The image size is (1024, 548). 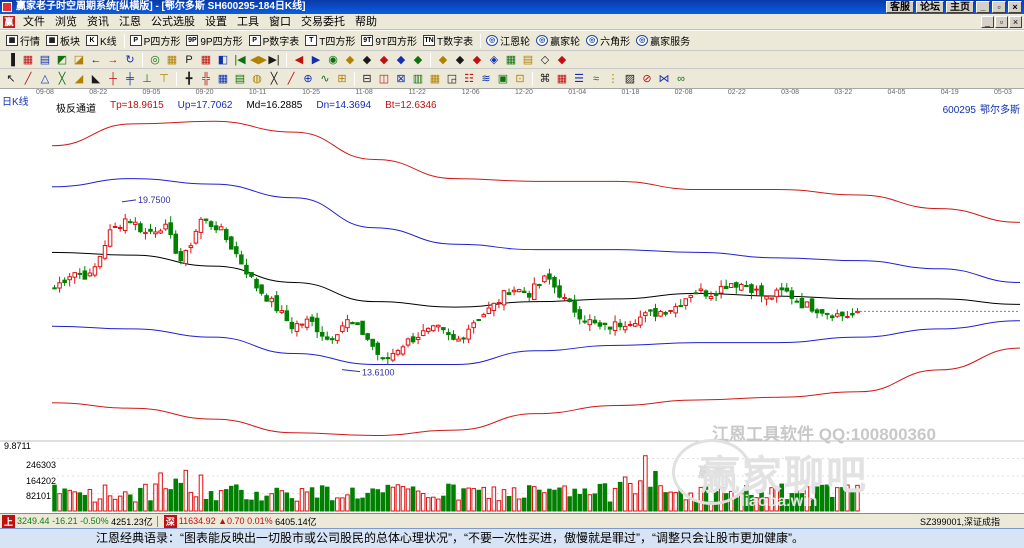 What do you see at coordinates (1001, 22) in the screenshot?
I see `mdi-restore-icon: ▫` at bounding box center [1001, 22].